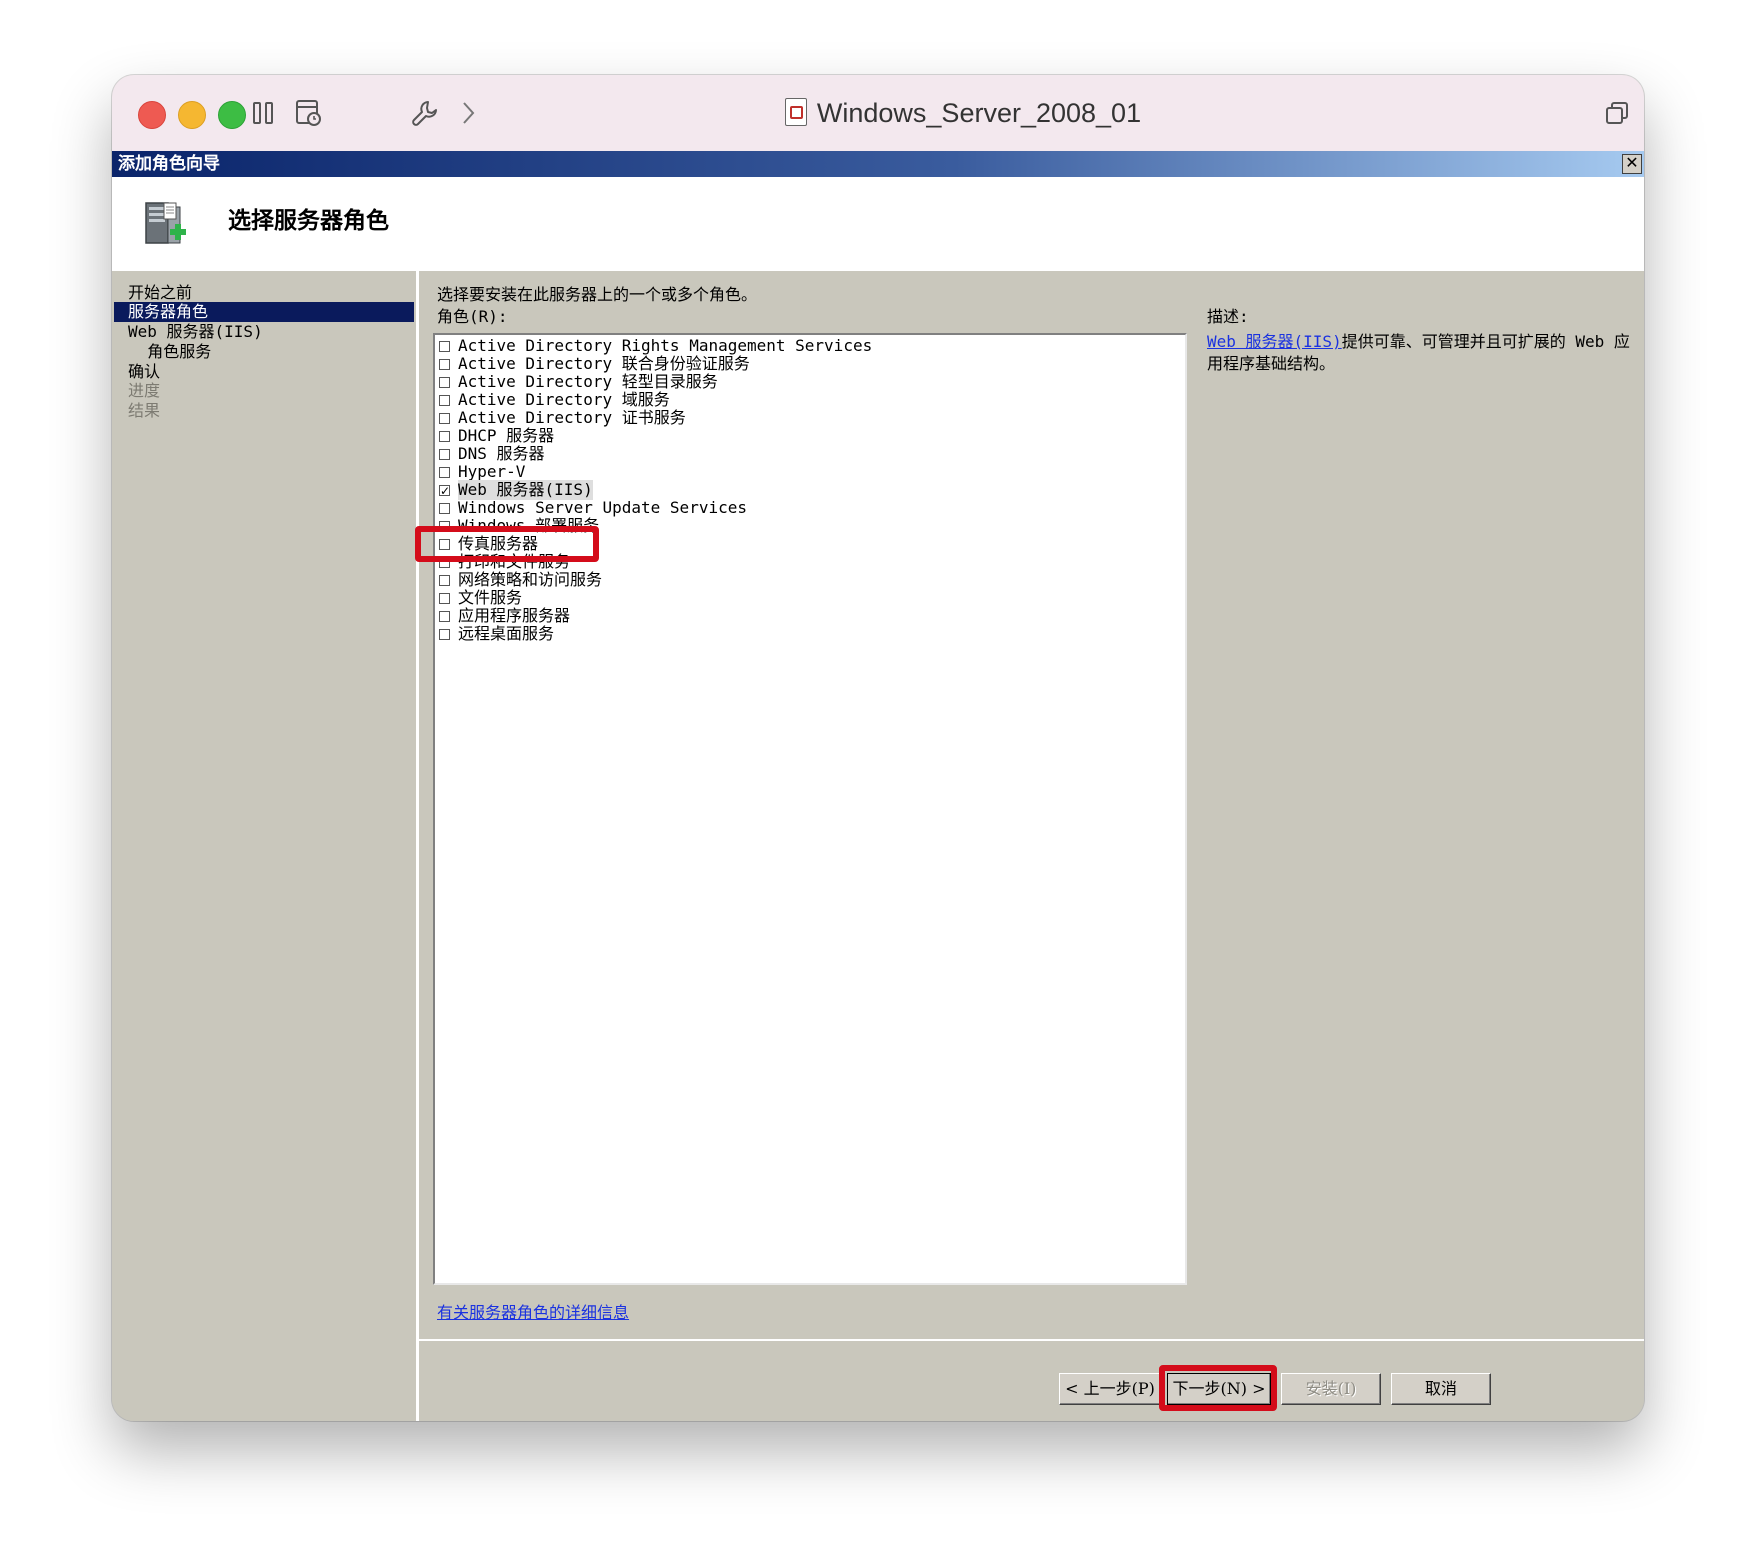 This screenshot has width=1754, height=1566. What do you see at coordinates (169, 164) in the screenshot?
I see `wizard-title: 添加角色向导` at bounding box center [169, 164].